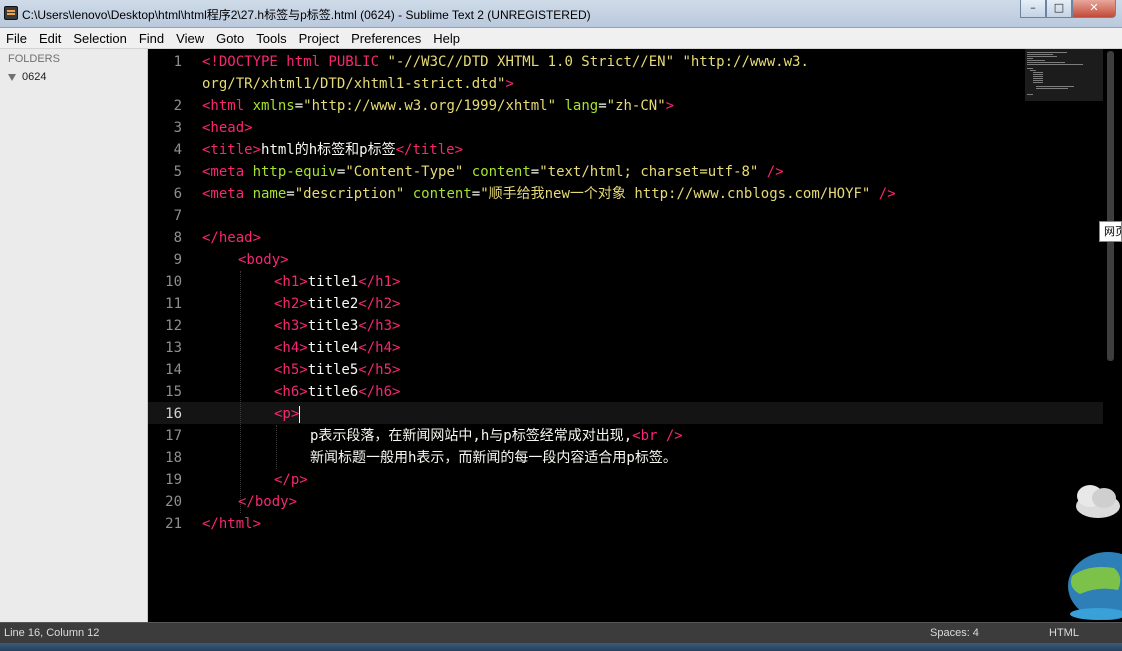 This screenshot has height=651, width=1122. What do you see at coordinates (173, 282) in the screenshot?
I see `line-number: 10` at bounding box center [173, 282].